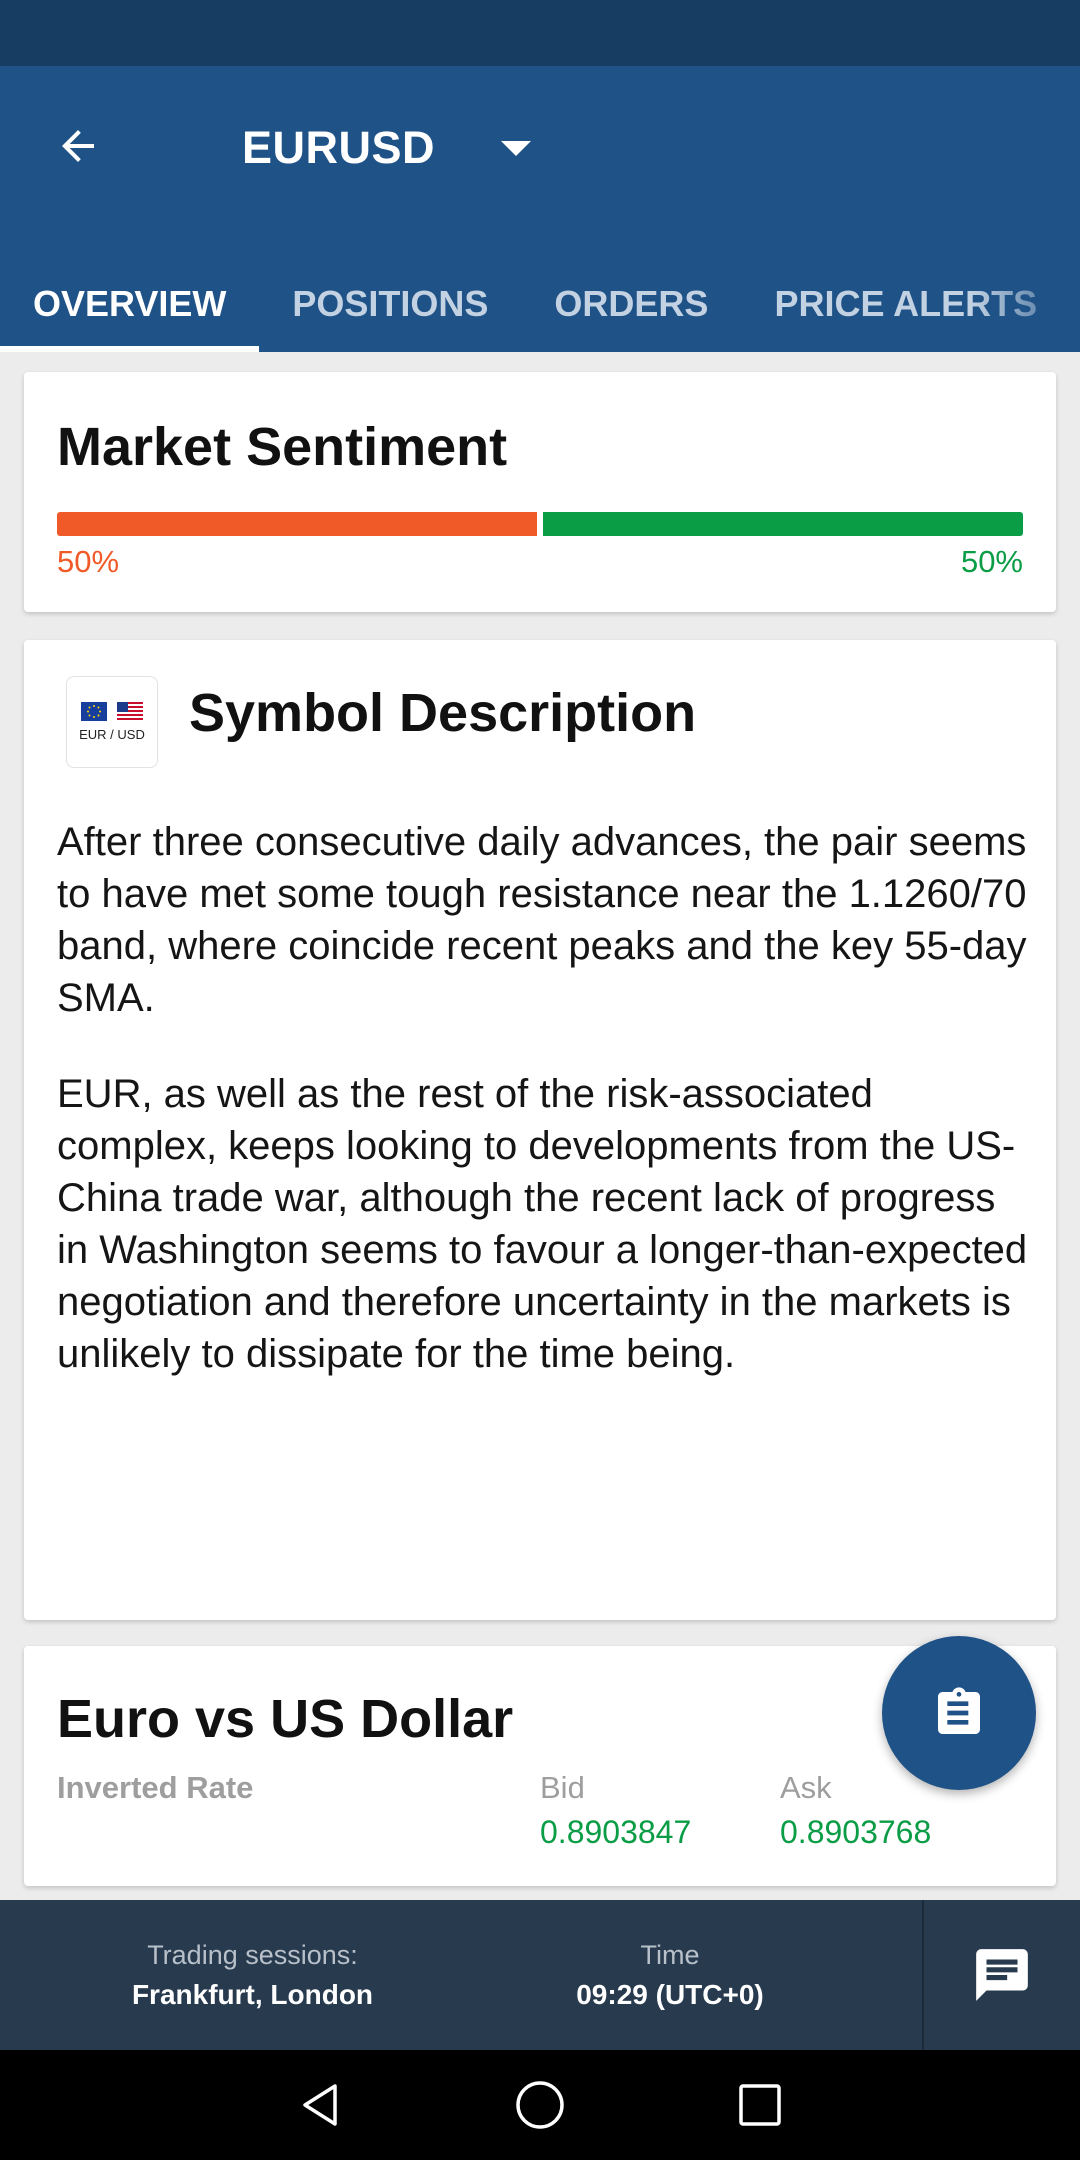  I want to click on tab-label: POSITIONS, so click(390, 303).